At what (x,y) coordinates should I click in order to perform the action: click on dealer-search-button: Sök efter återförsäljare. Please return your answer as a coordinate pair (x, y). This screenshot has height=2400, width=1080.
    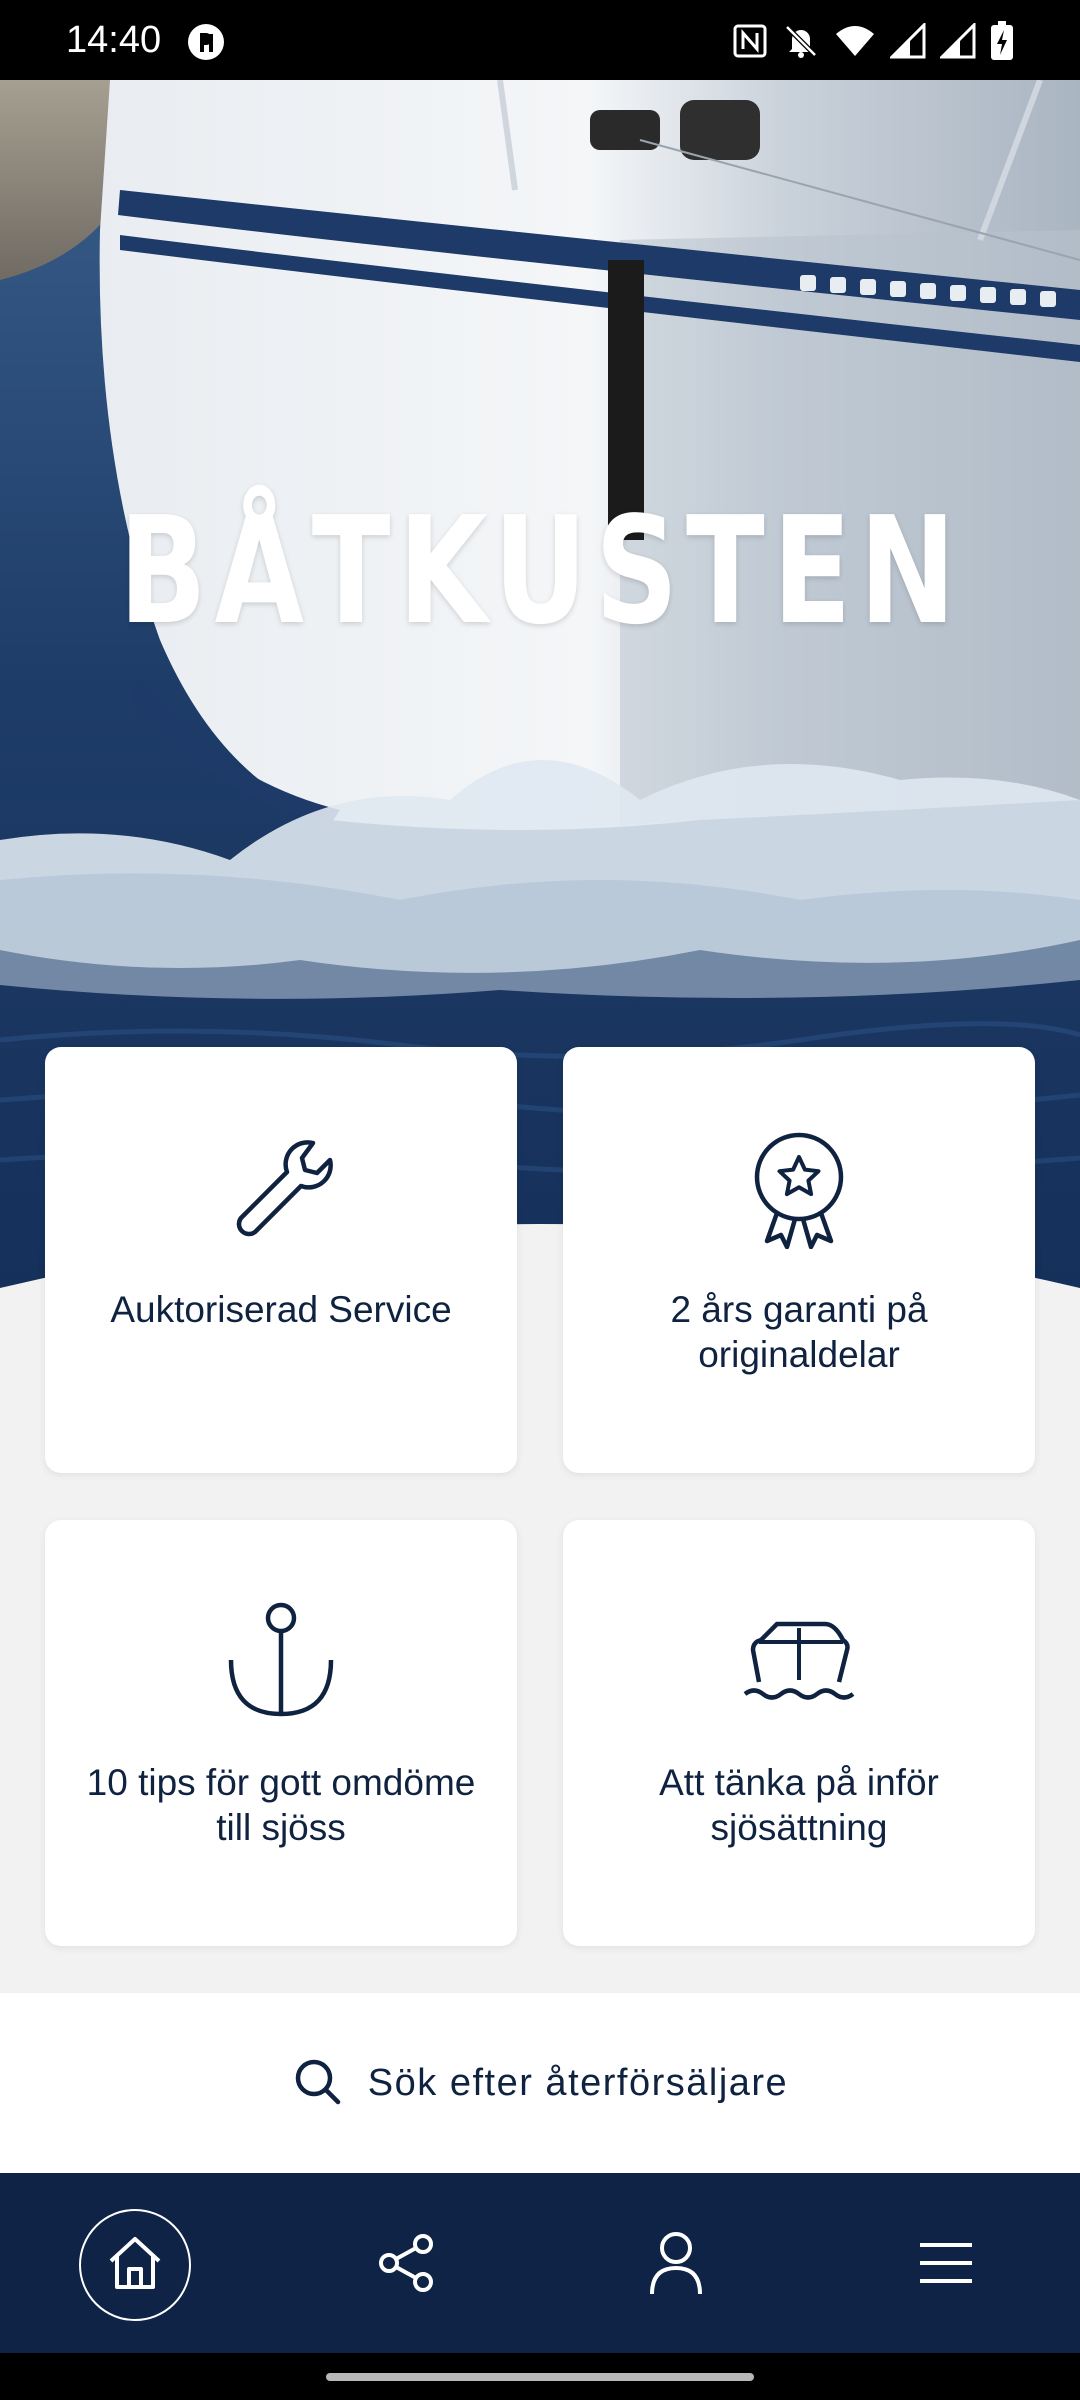
    Looking at the image, I should click on (540, 2083).